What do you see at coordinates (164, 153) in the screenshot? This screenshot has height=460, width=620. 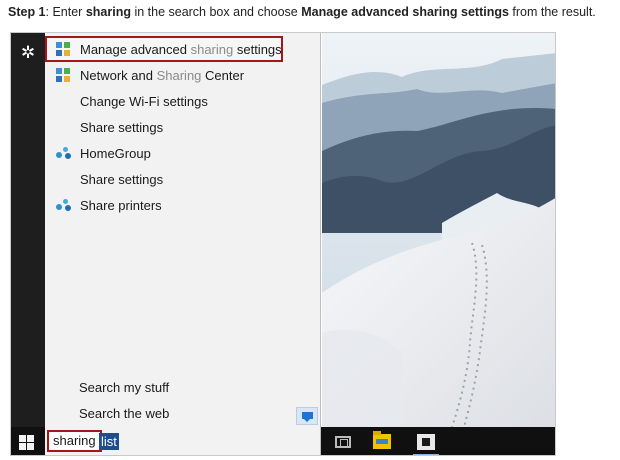 I see `result-homegroup: HomeGroup` at bounding box center [164, 153].